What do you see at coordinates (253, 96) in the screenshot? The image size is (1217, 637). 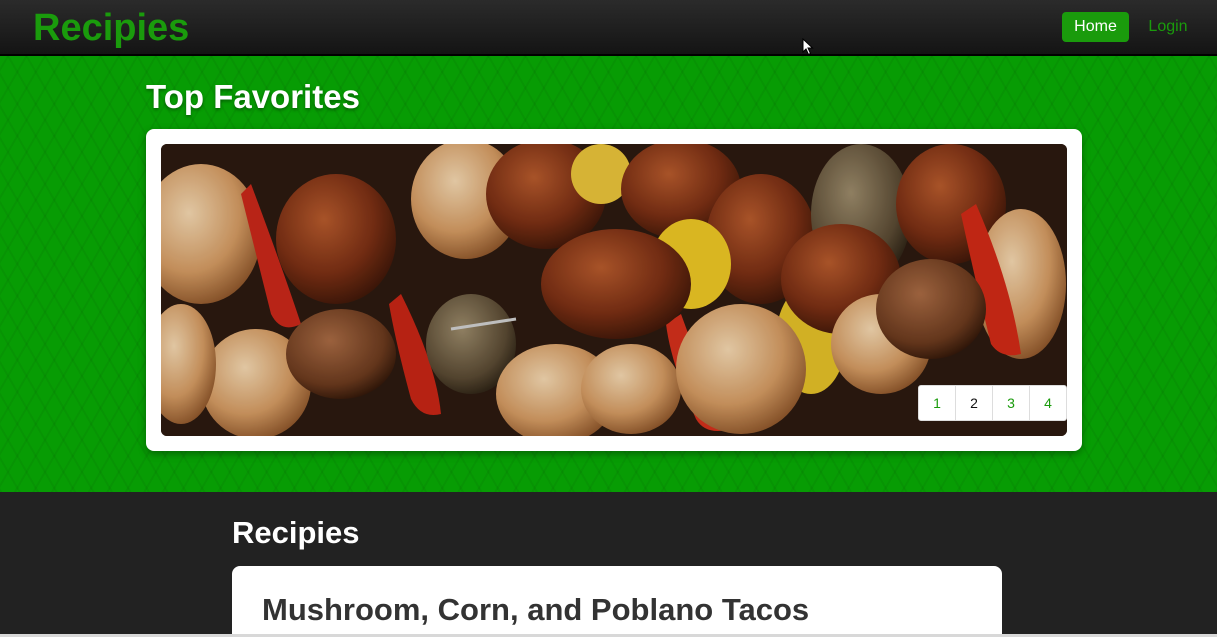 I see `hero-title: Top Favorites` at bounding box center [253, 96].